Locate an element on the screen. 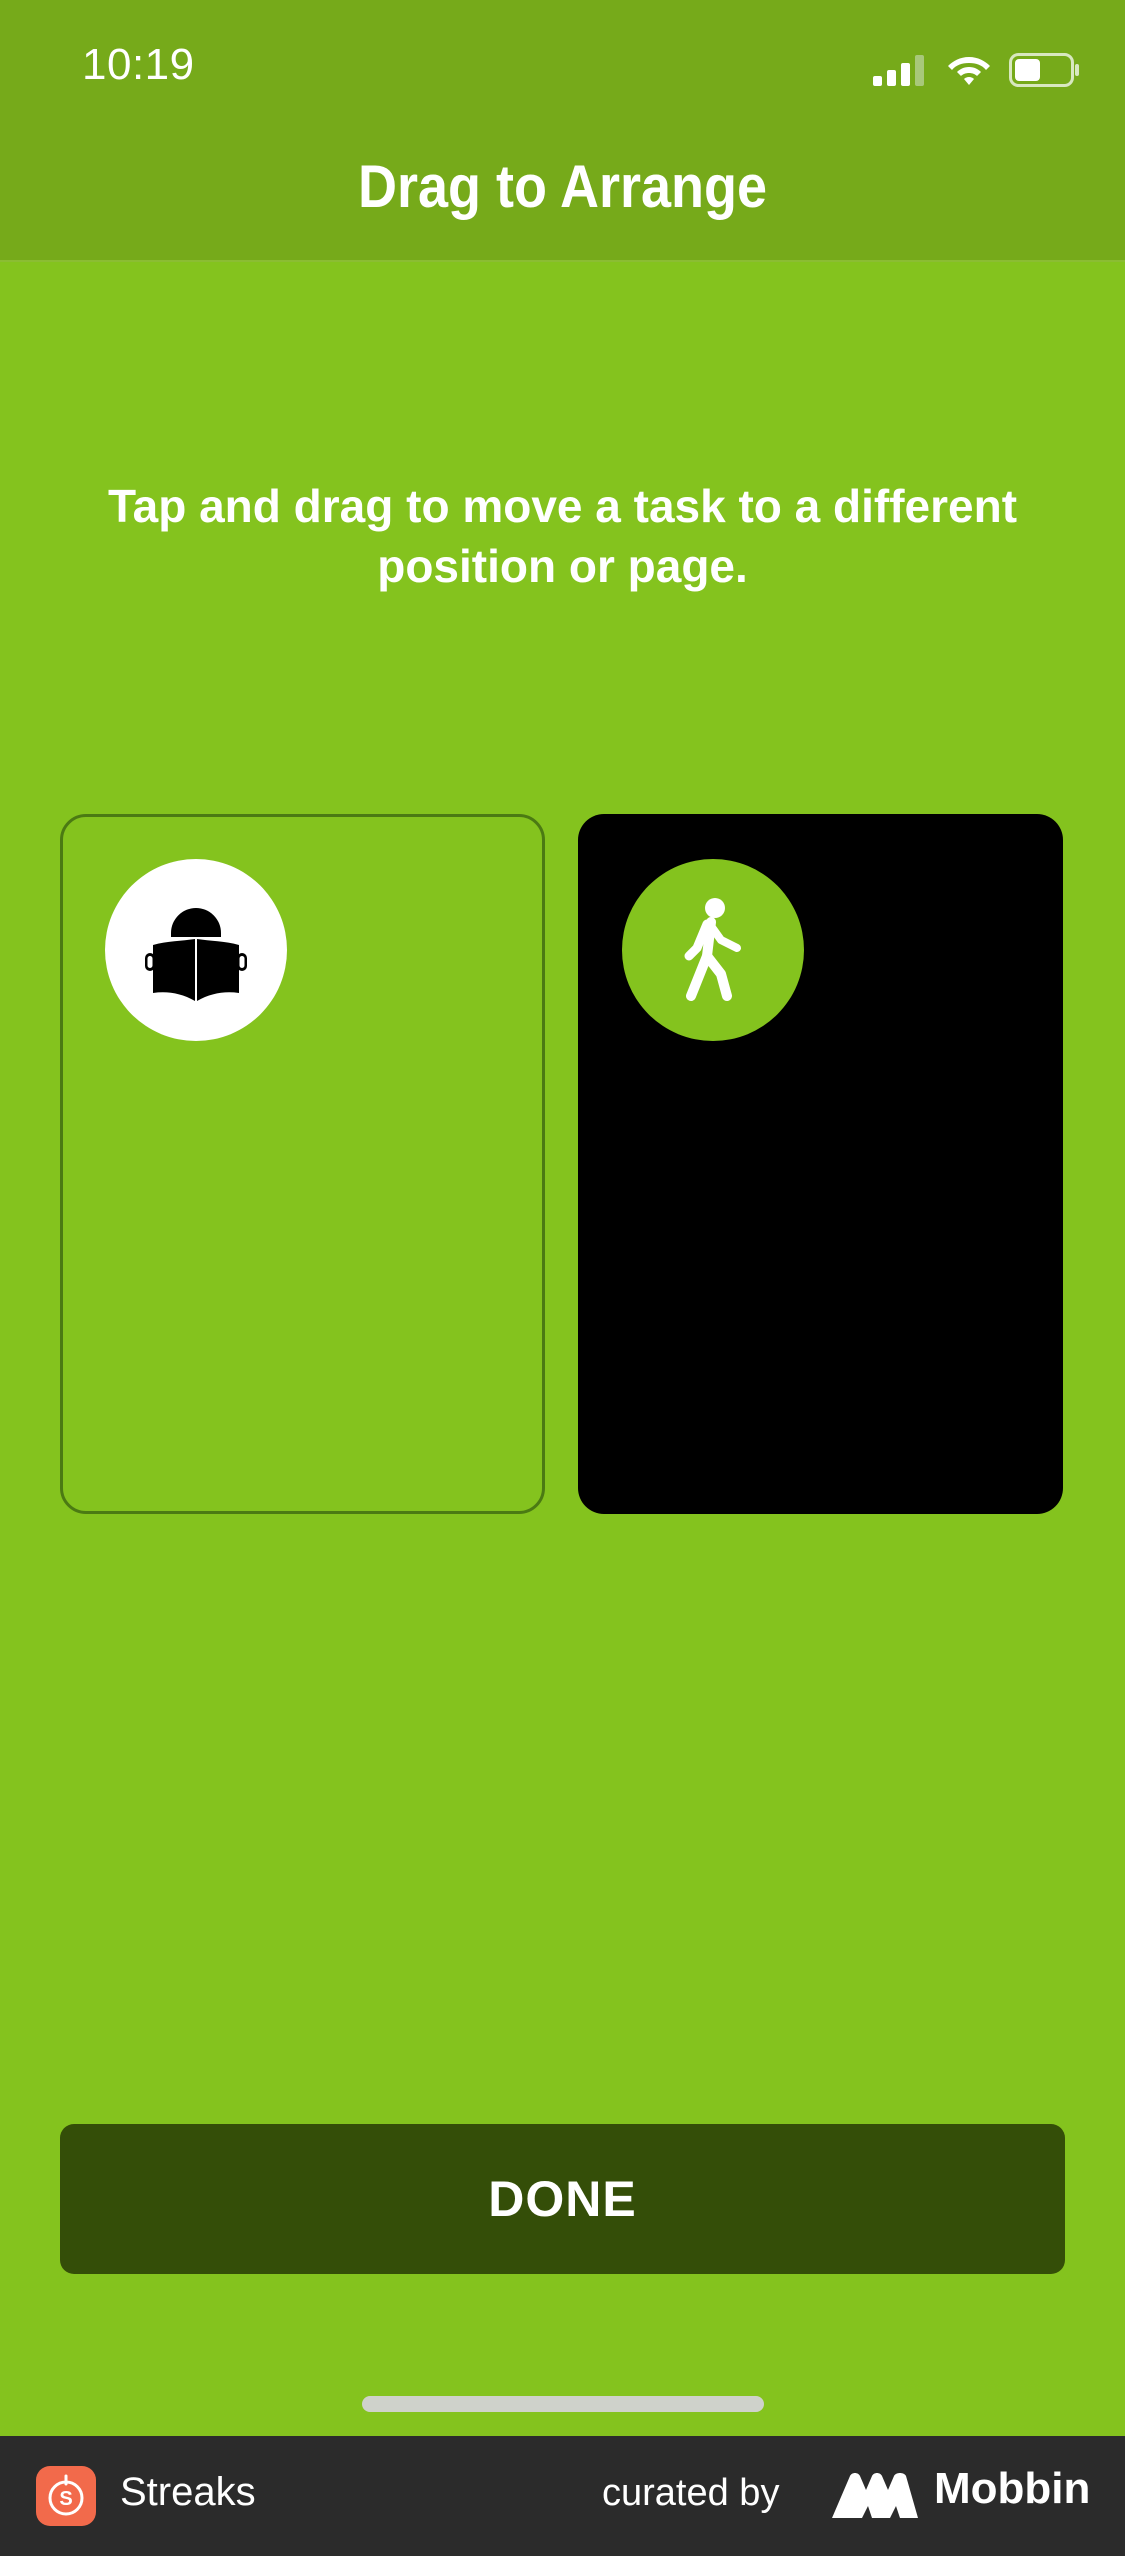  cellular-signal-icon is located at coordinates (898, 70).